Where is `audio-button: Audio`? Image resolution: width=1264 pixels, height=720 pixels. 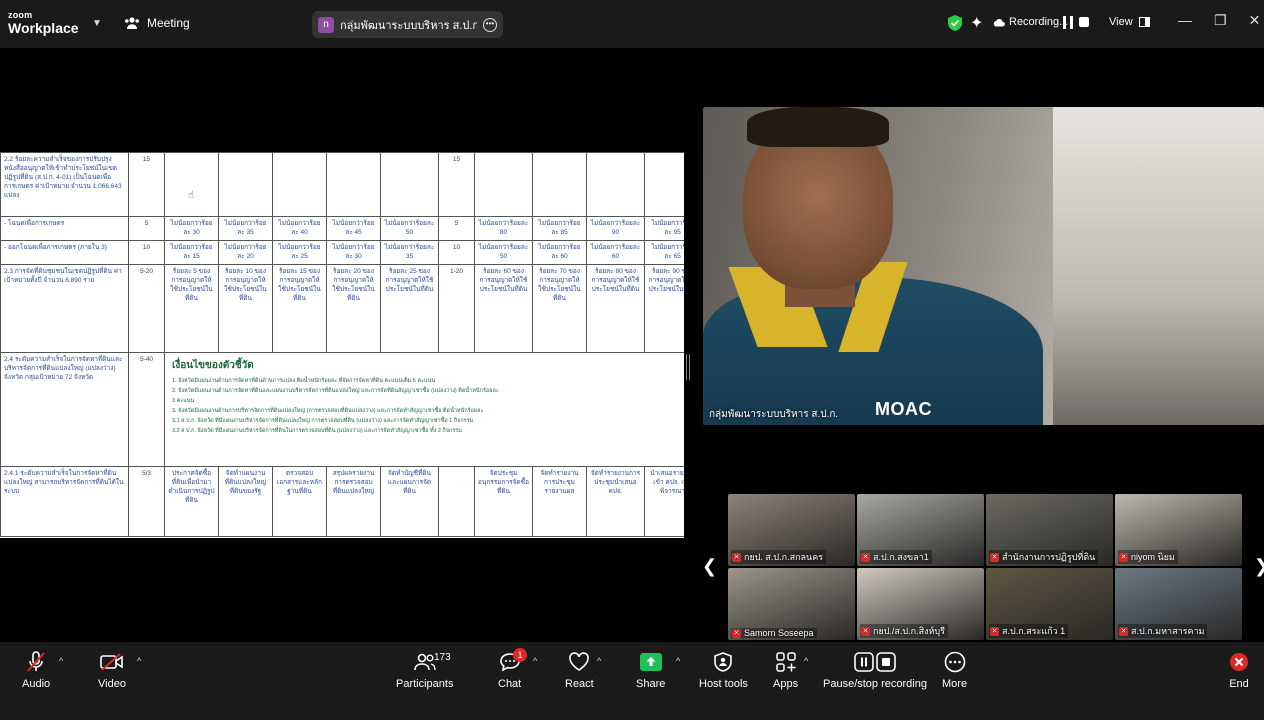 audio-button: Audio is located at coordinates (36, 670).